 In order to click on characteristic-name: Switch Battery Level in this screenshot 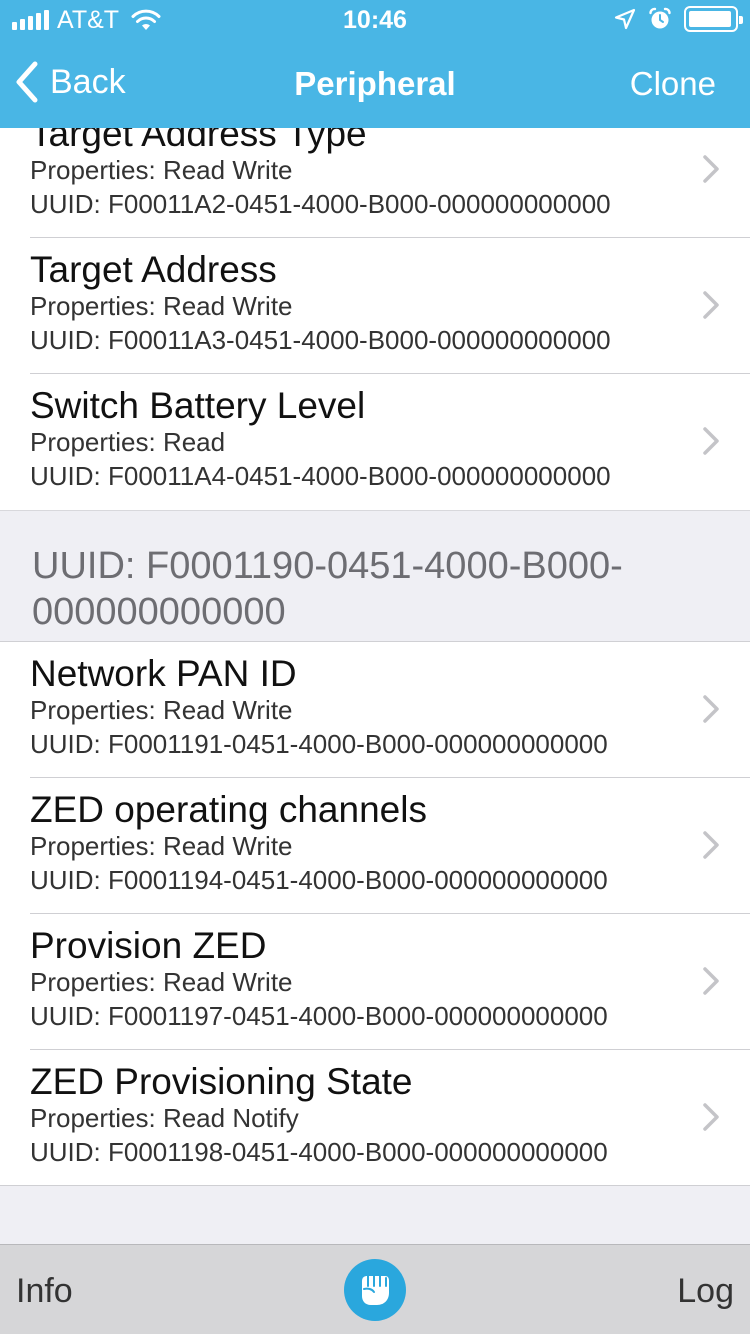, I will do `click(198, 405)`.